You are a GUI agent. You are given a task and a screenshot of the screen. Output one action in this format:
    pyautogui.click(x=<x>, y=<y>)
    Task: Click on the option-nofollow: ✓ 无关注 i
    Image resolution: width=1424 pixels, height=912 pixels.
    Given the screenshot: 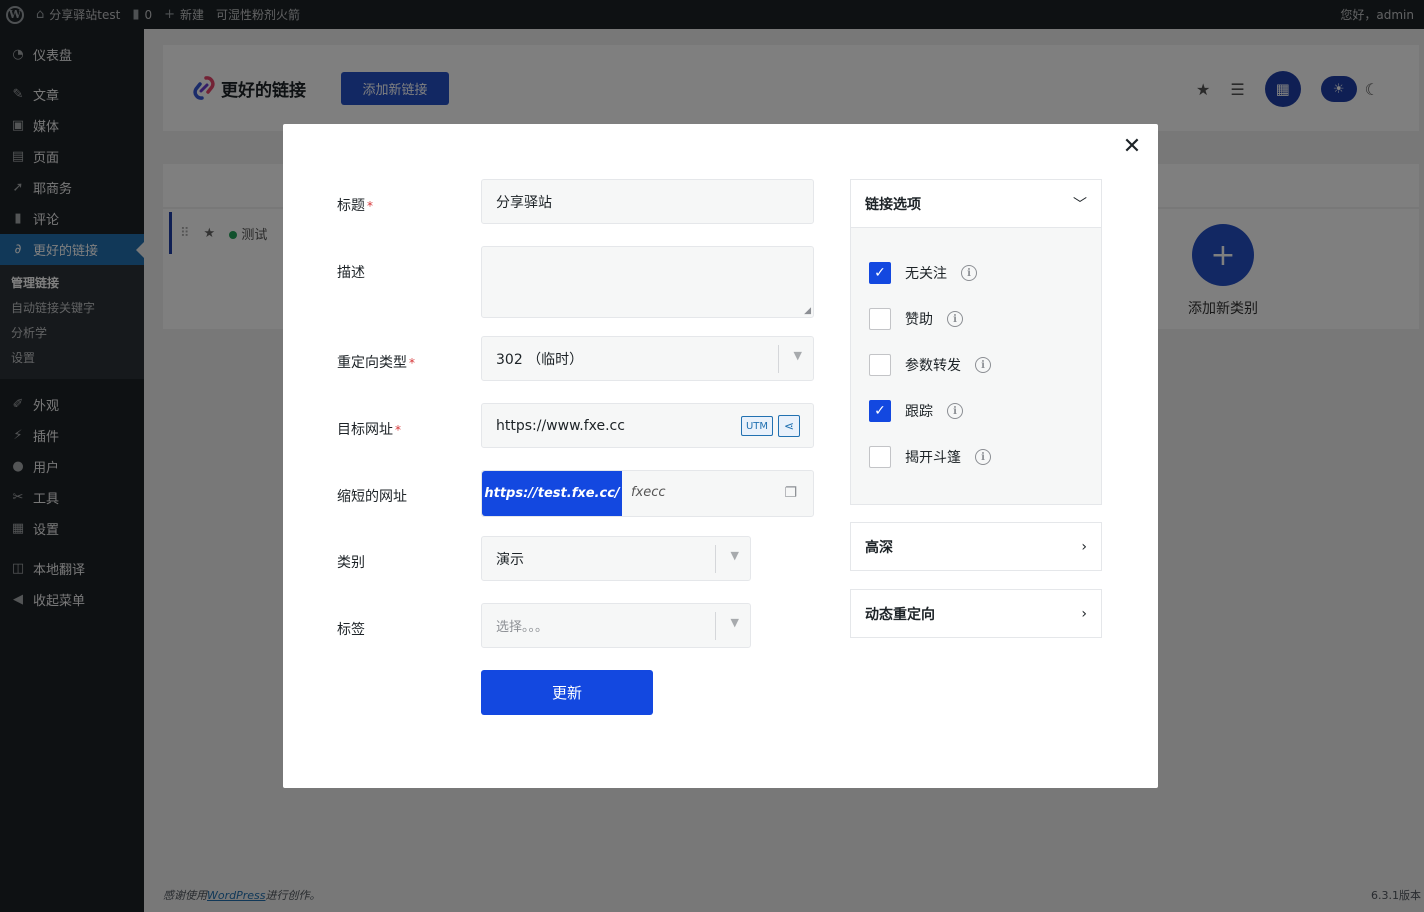 What is the action you would take?
    pyautogui.click(x=976, y=273)
    